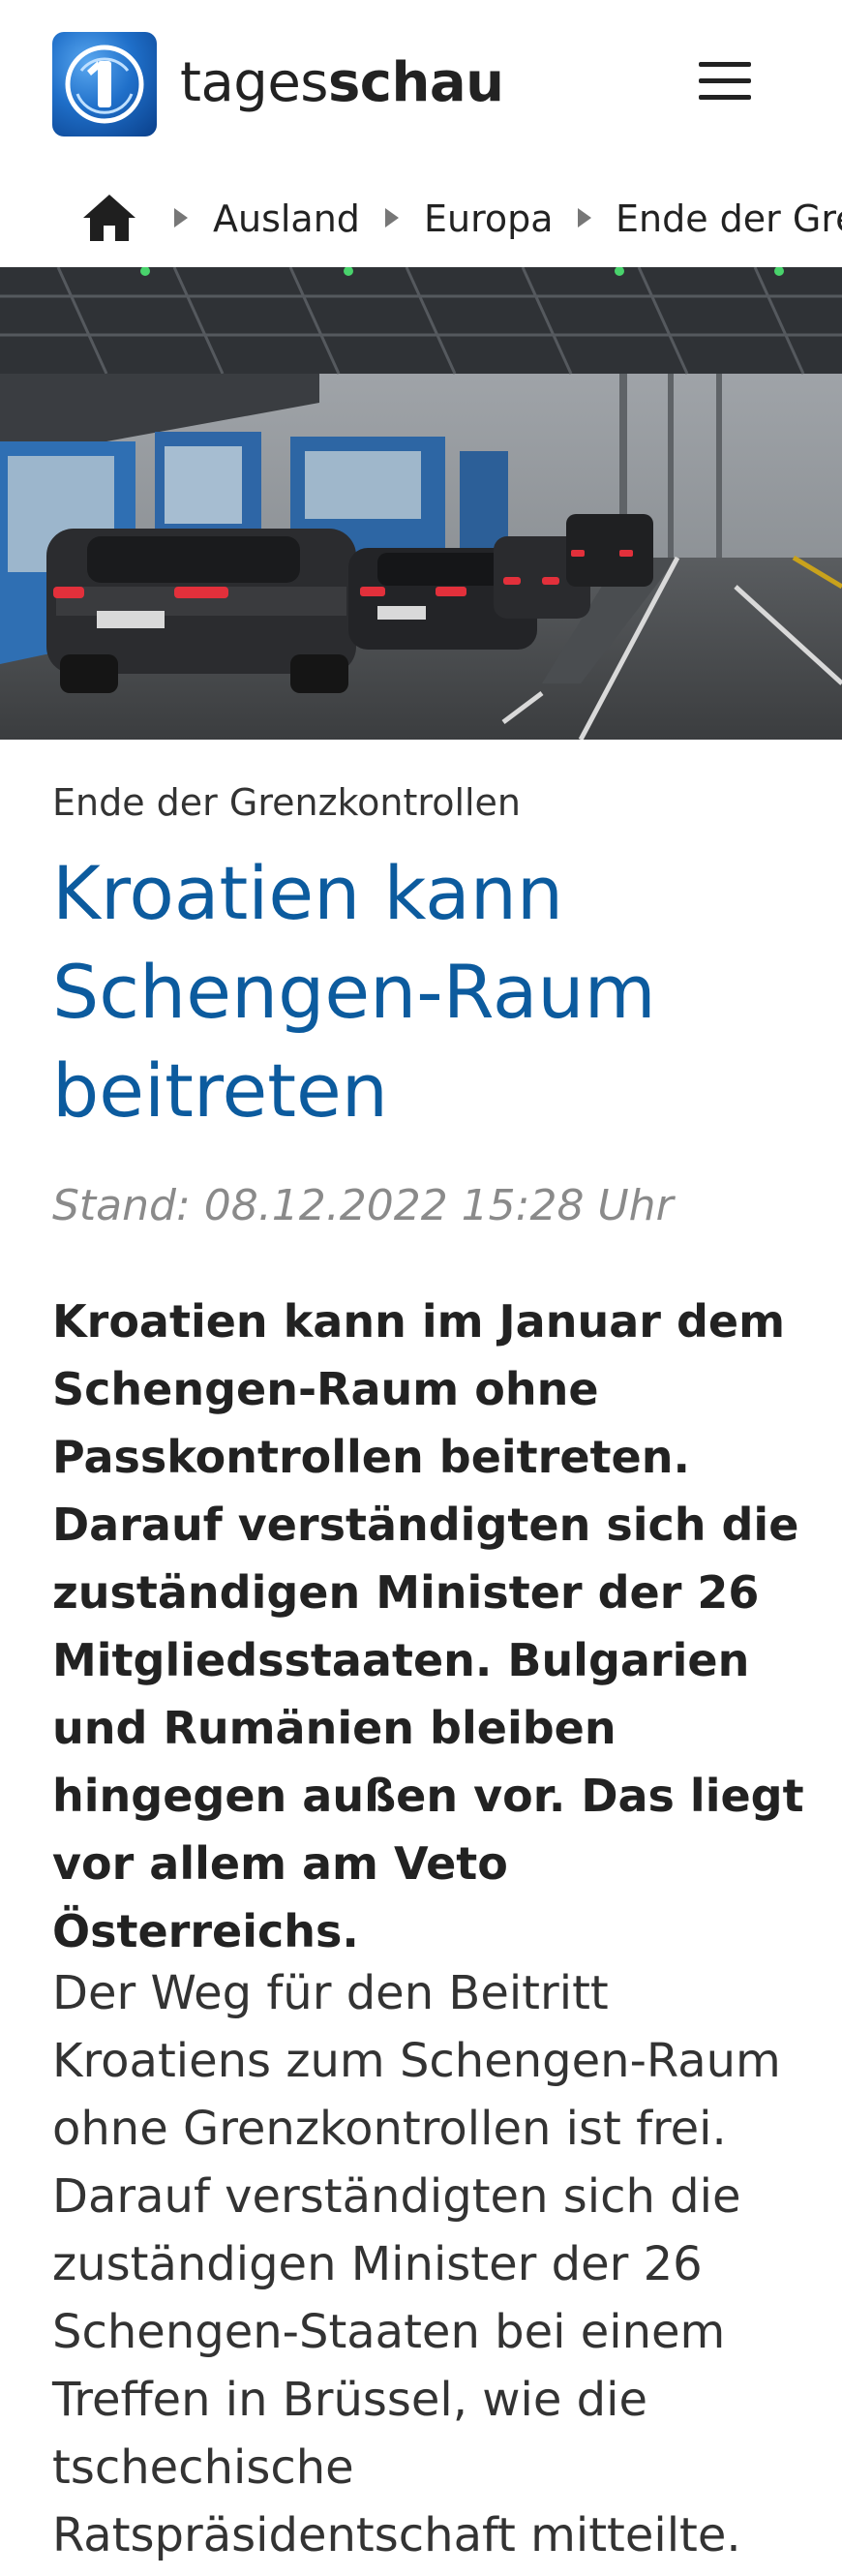 The image size is (842, 2576). Describe the element at coordinates (363, 1205) in the screenshot. I see `article-timestamp: Stand: 08.12.2022 15:28 Uhr` at that location.